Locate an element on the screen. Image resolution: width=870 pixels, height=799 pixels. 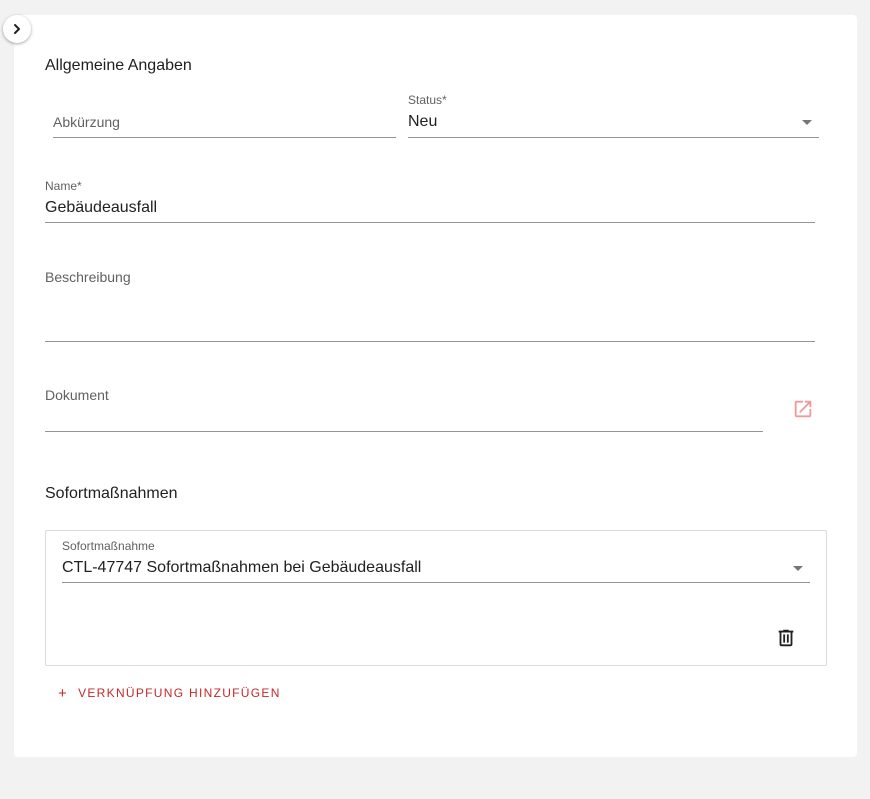
open-in-new-icon is located at coordinates (803, 409).